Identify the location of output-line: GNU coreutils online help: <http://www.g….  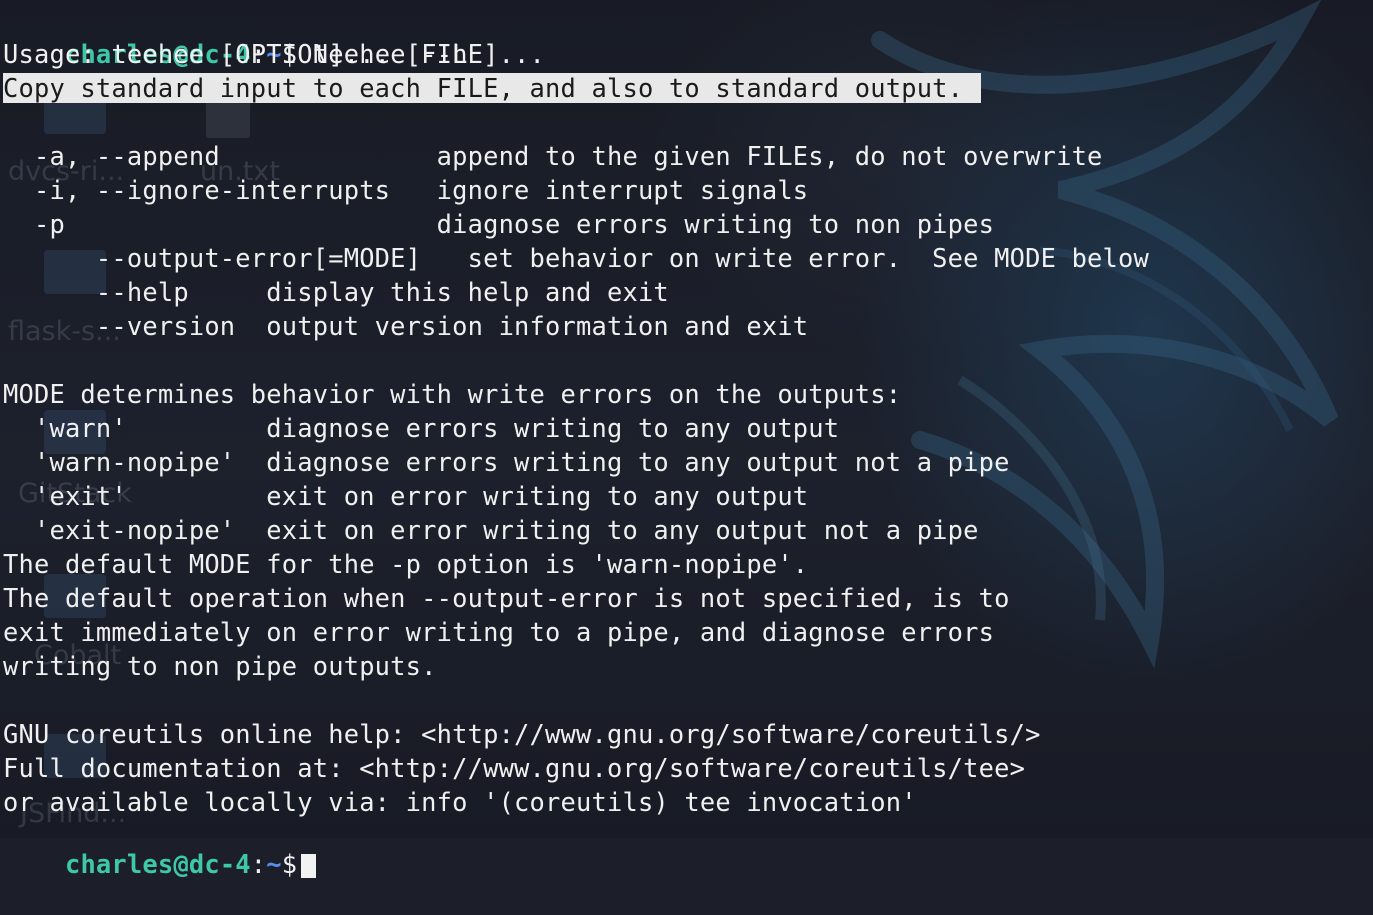
(522, 734).